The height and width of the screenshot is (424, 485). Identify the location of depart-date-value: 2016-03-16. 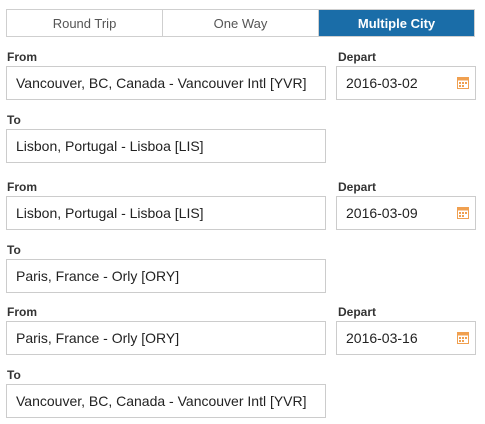
(382, 338).